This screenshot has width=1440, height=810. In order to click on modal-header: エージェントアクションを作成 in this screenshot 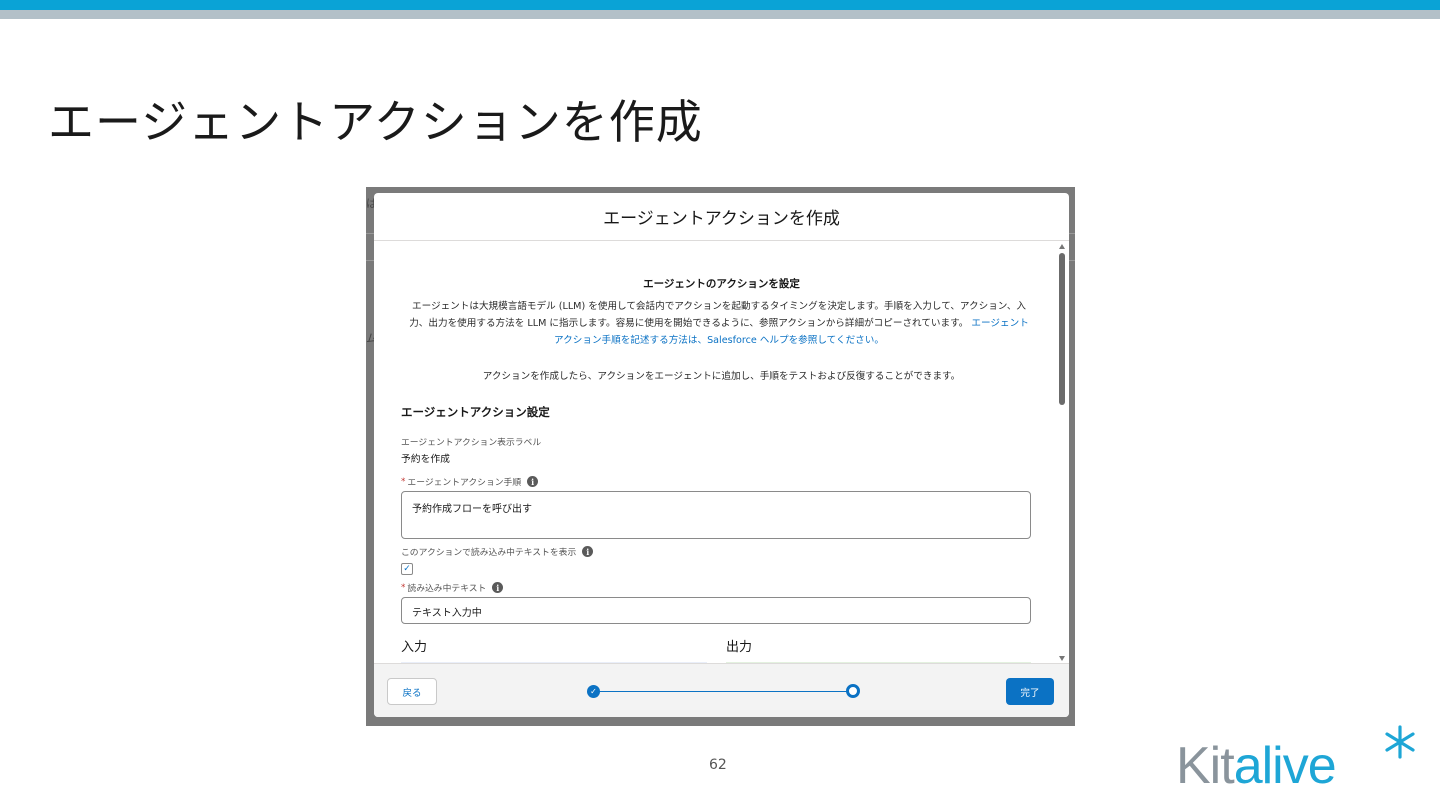, I will do `click(721, 217)`.